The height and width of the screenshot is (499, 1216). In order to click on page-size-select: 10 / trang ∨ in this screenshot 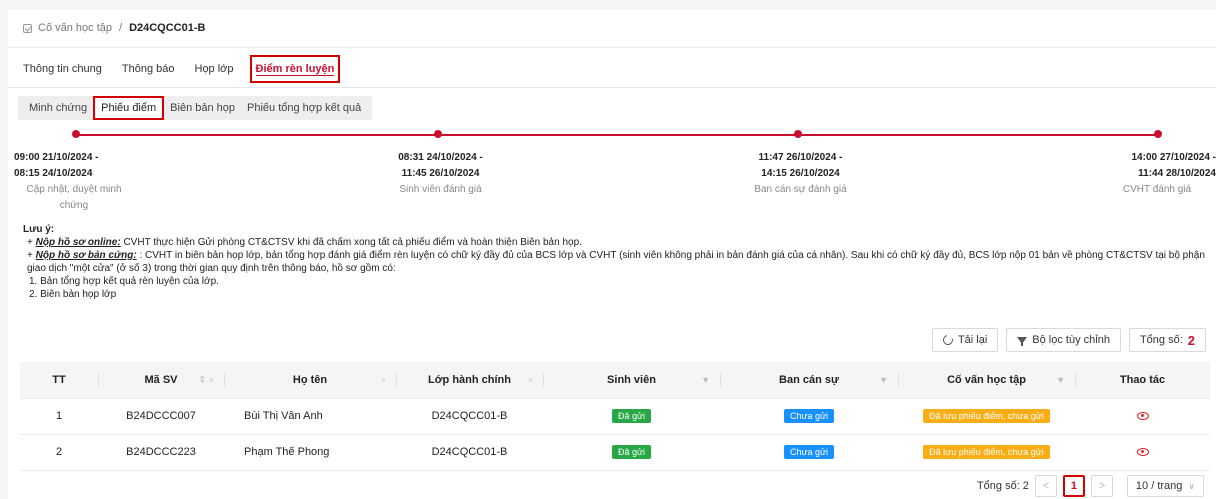, I will do `click(1165, 486)`.